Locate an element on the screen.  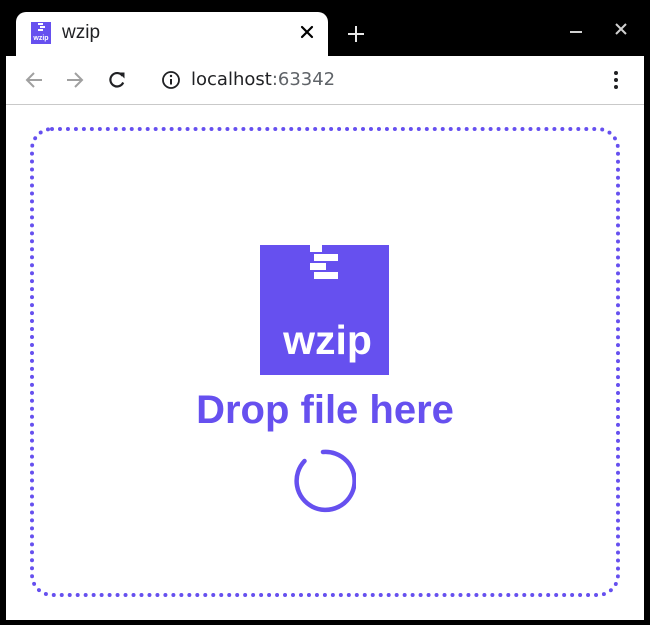
url-host: localhost is located at coordinates (231, 79).